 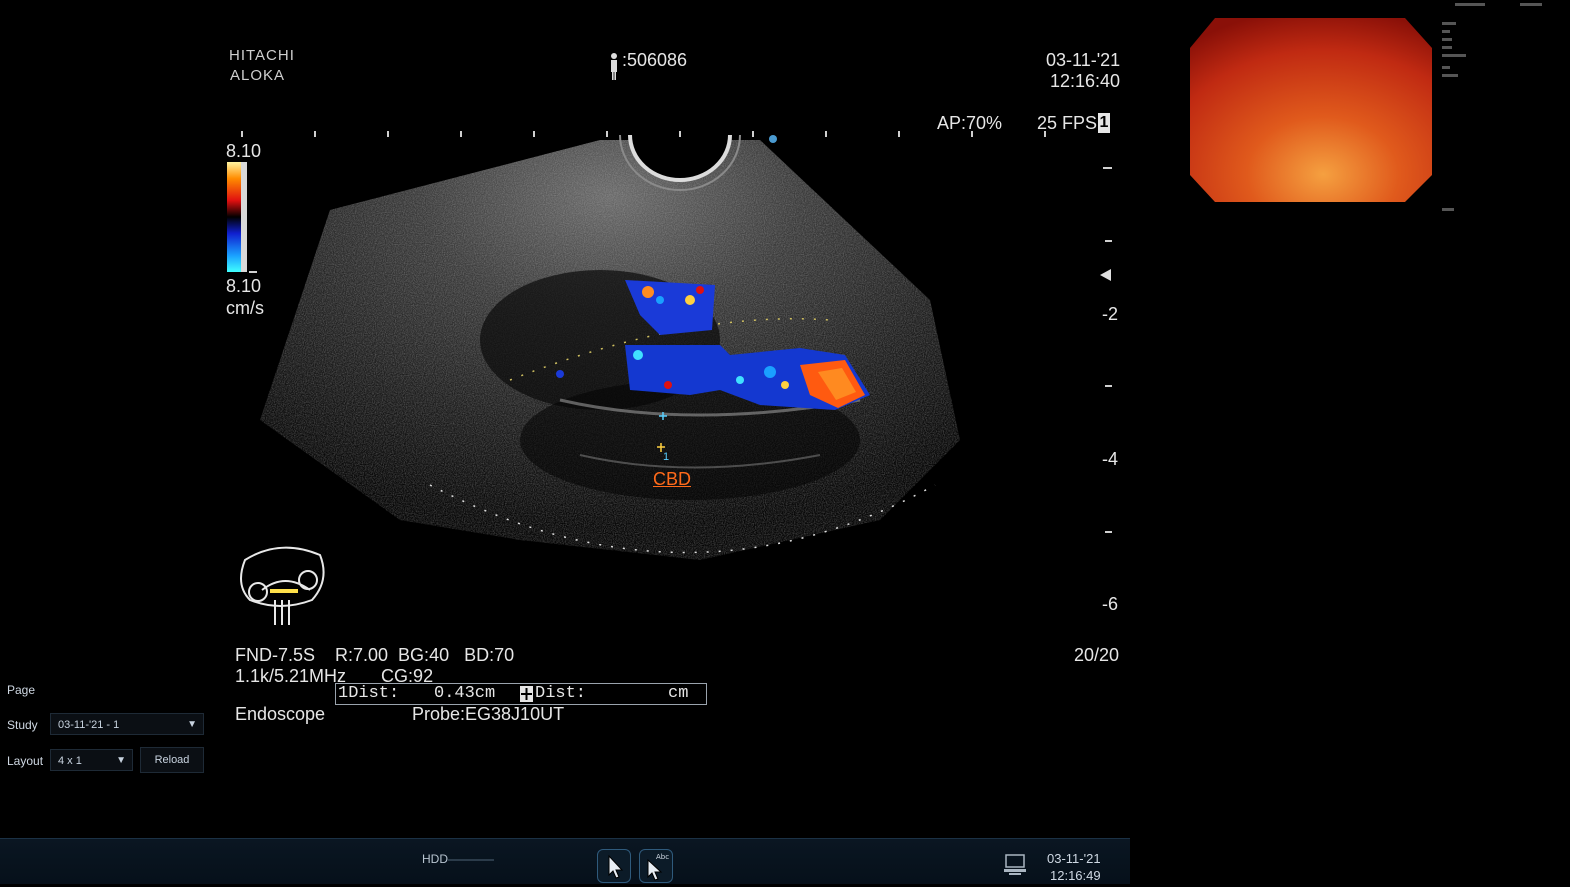 What do you see at coordinates (1110, 604) in the screenshot?
I see `depth-label-6: -6` at bounding box center [1110, 604].